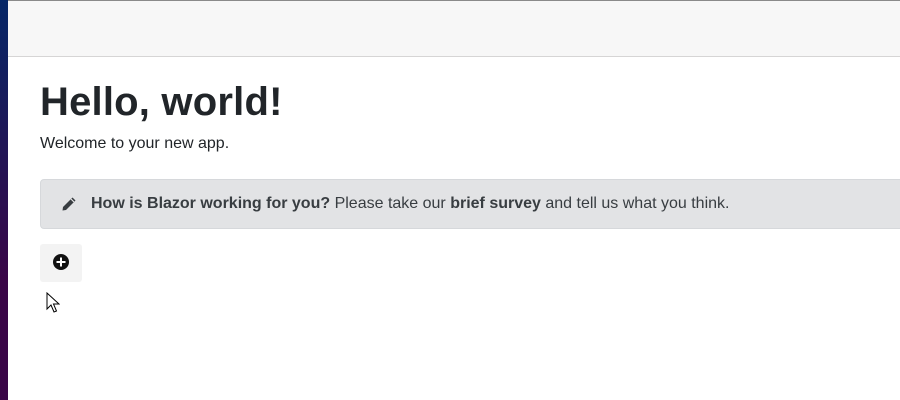  I want to click on survey-prompt-before: Please take our, so click(390, 203).